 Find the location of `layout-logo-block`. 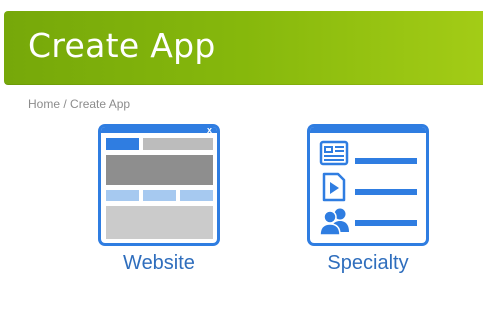

layout-logo-block is located at coordinates (122, 144).